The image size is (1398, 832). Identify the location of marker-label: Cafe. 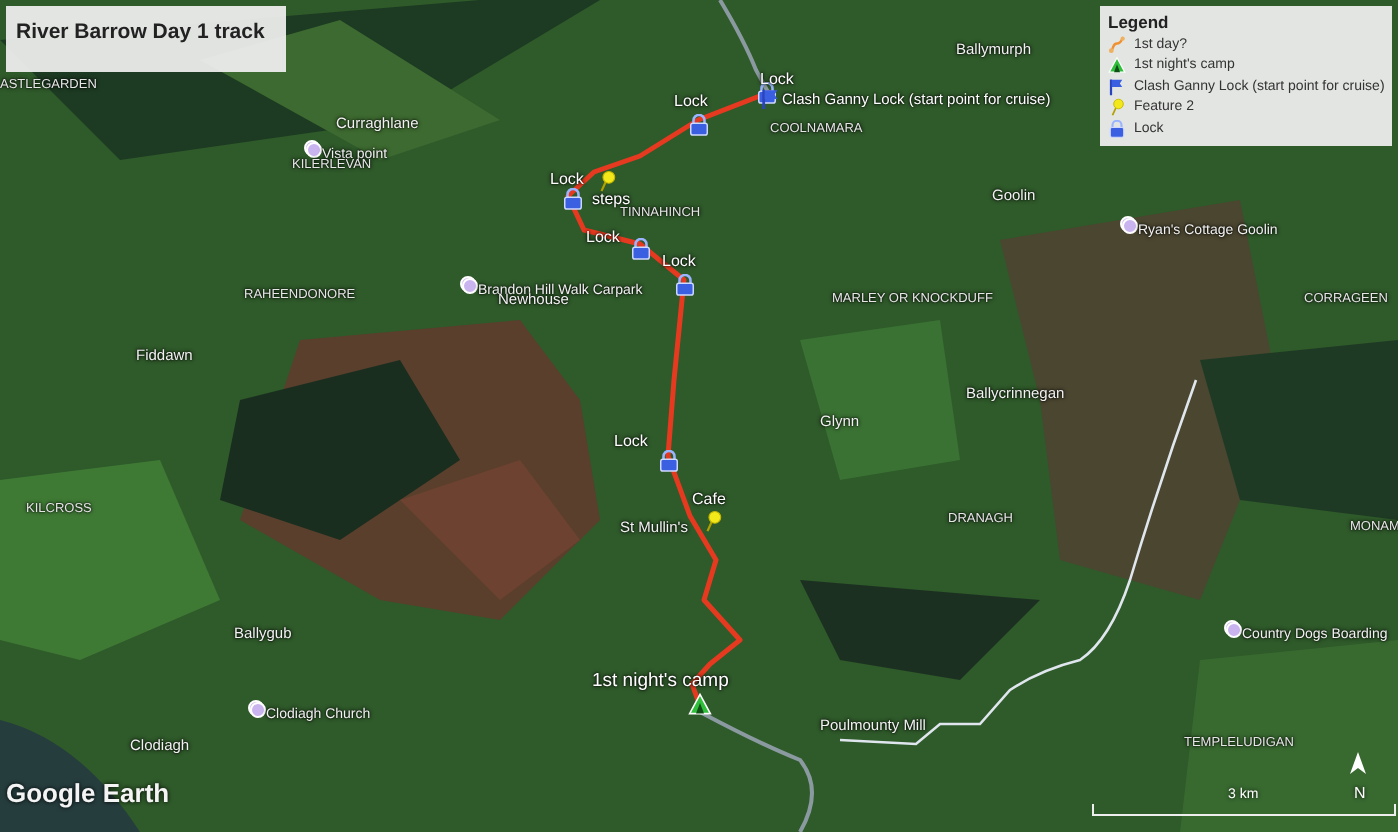
(709, 500).